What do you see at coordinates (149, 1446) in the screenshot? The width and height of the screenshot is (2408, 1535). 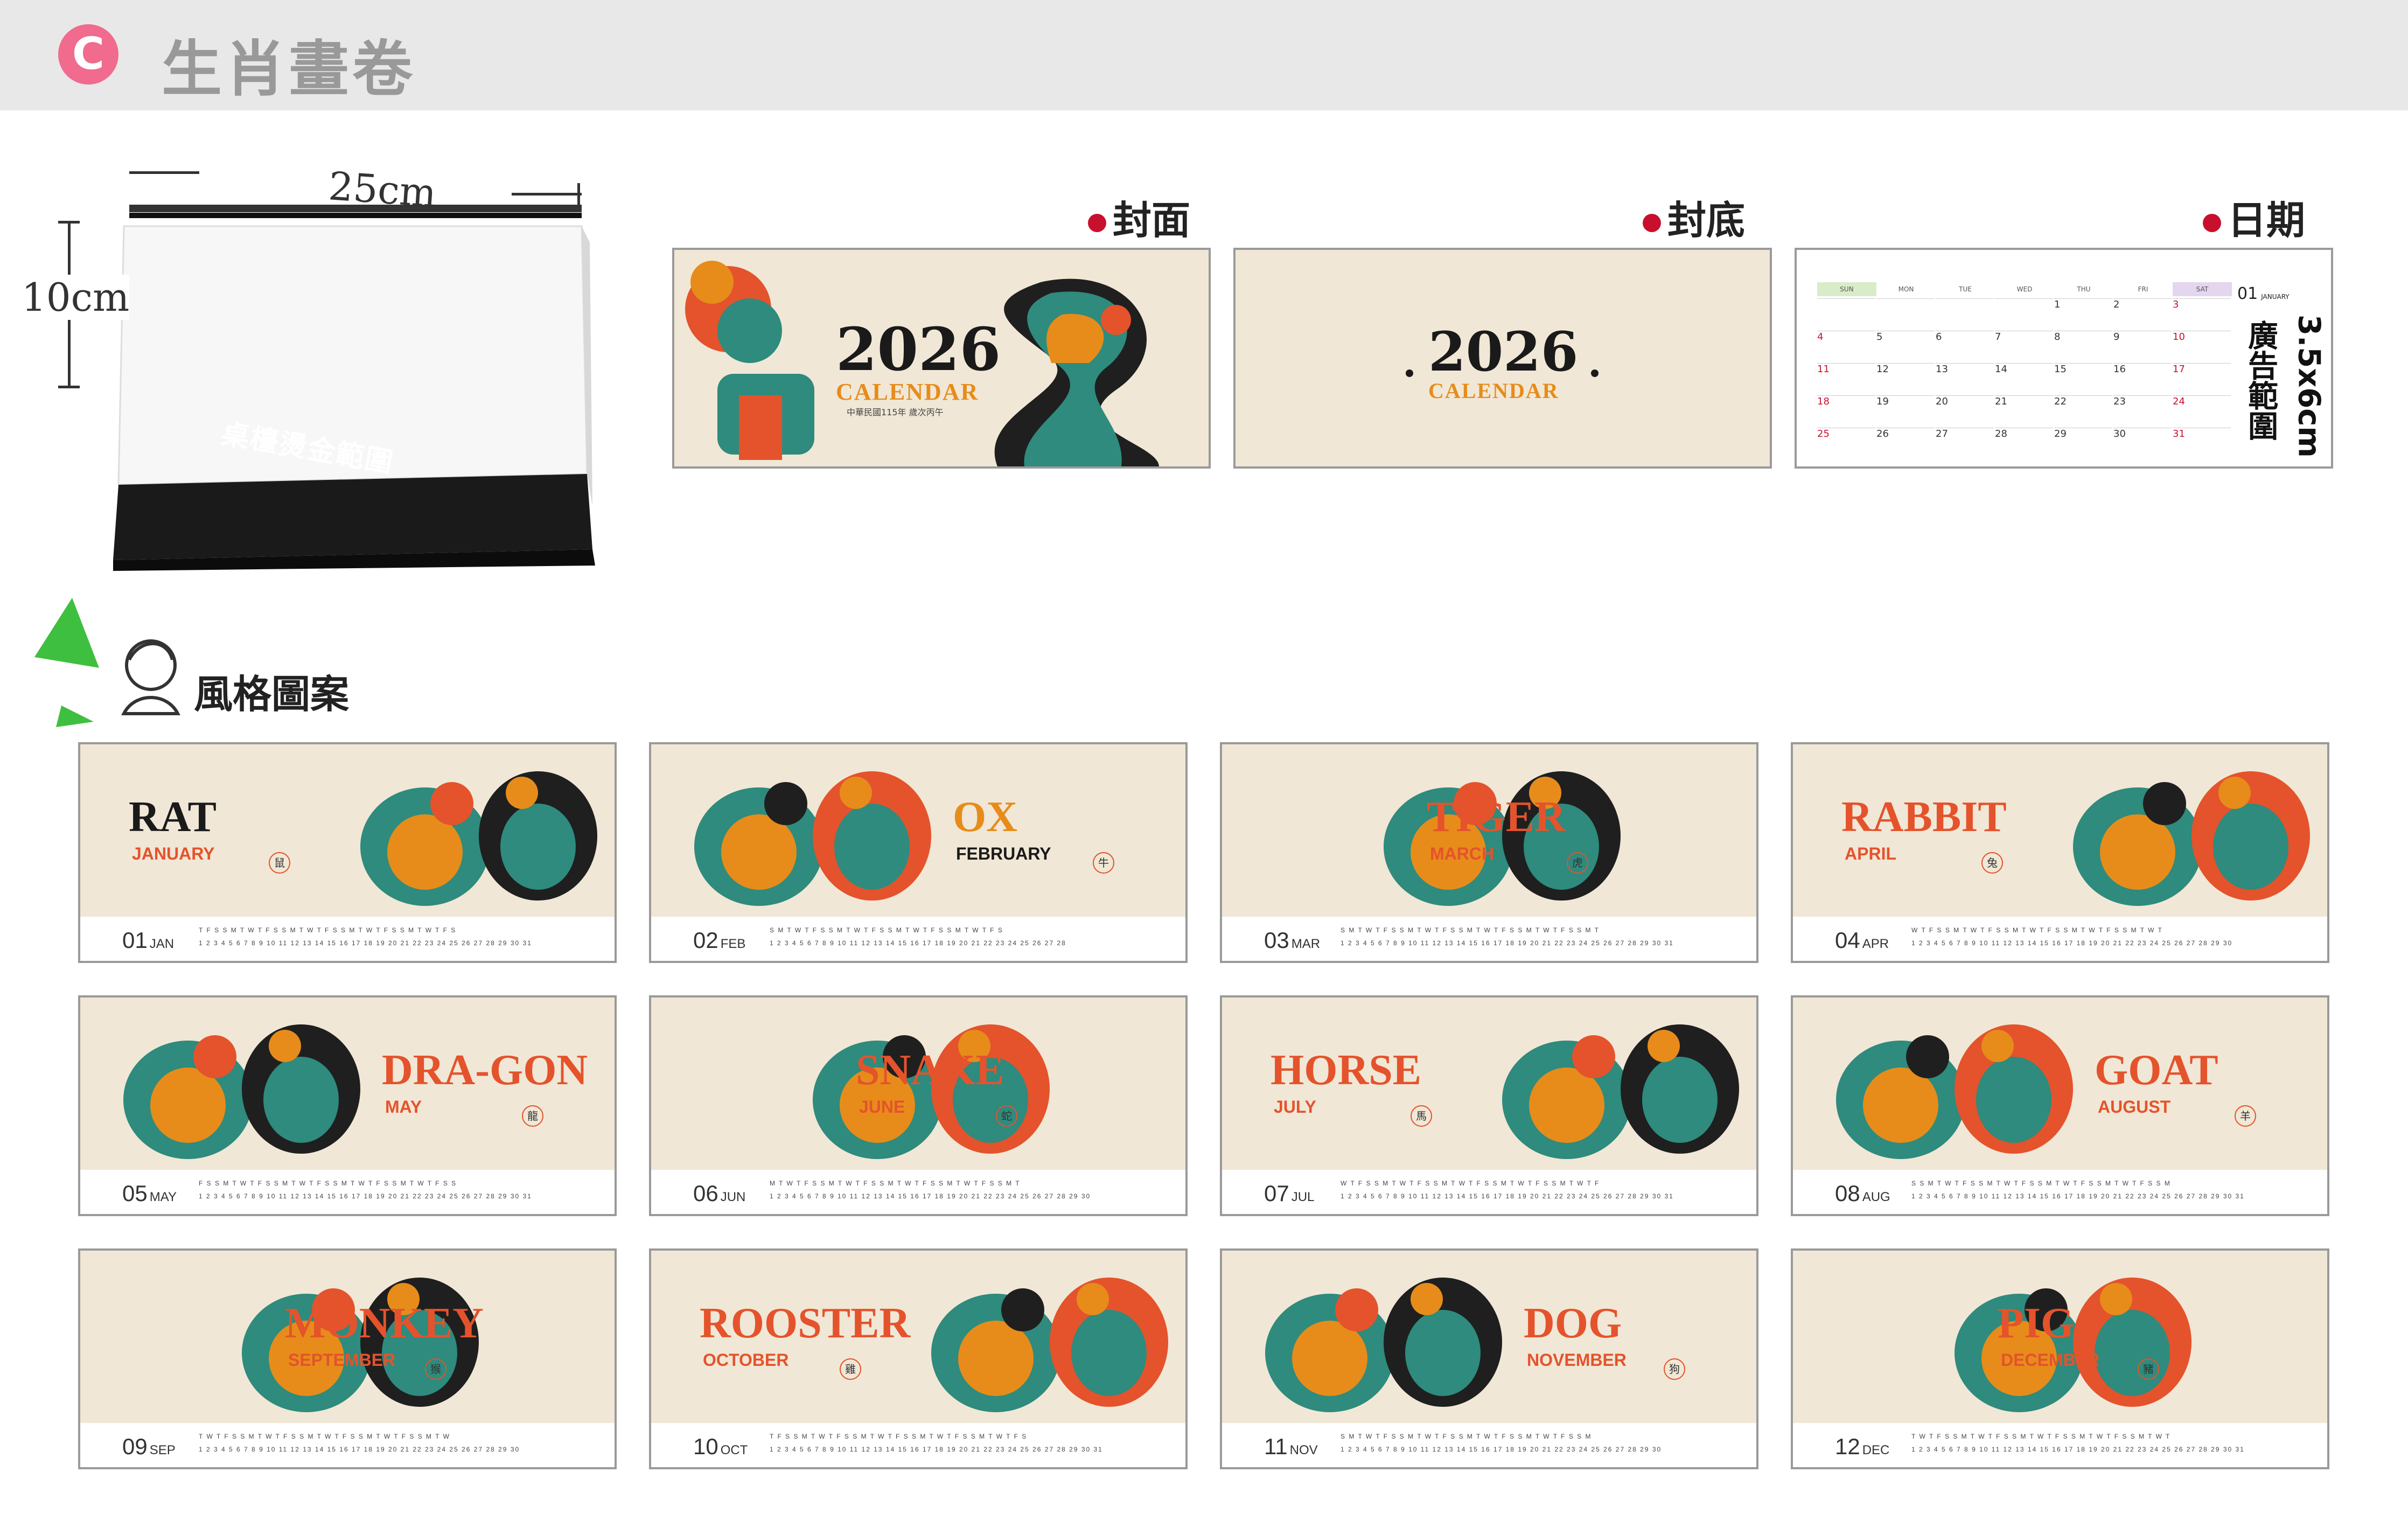 I see `month-number: 09 SEP` at bounding box center [149, 1446].